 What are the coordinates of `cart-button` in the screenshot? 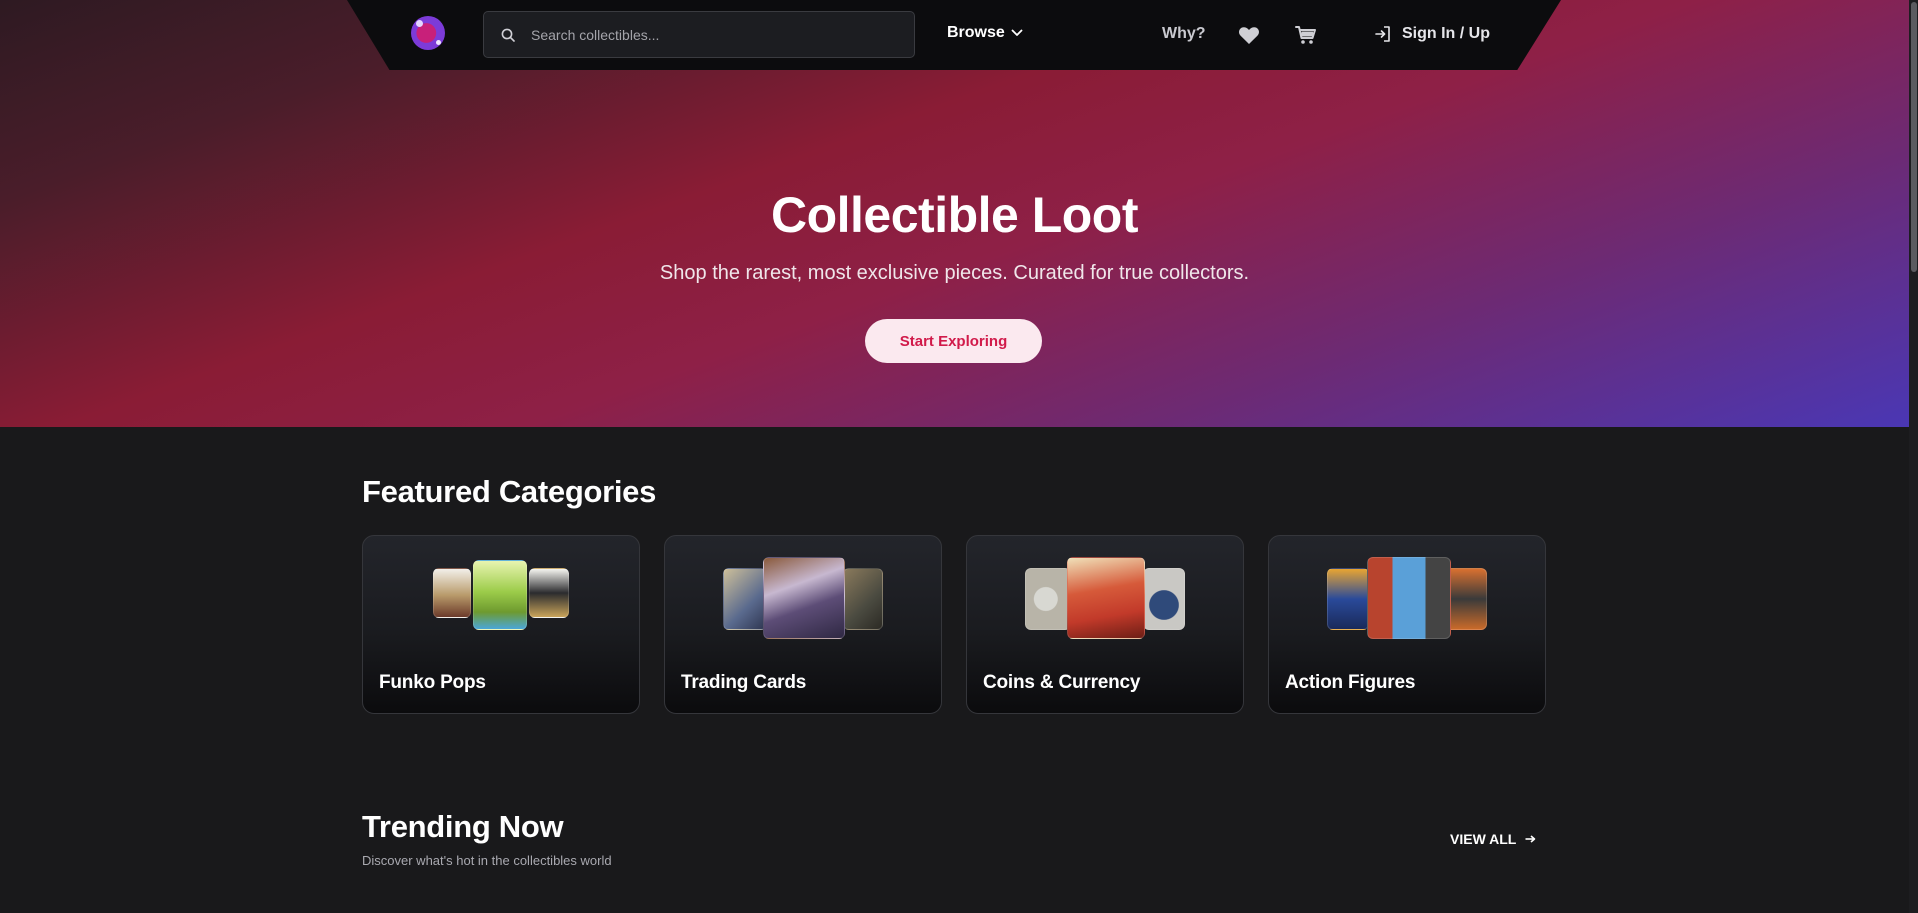 It's located at (1306, 37).